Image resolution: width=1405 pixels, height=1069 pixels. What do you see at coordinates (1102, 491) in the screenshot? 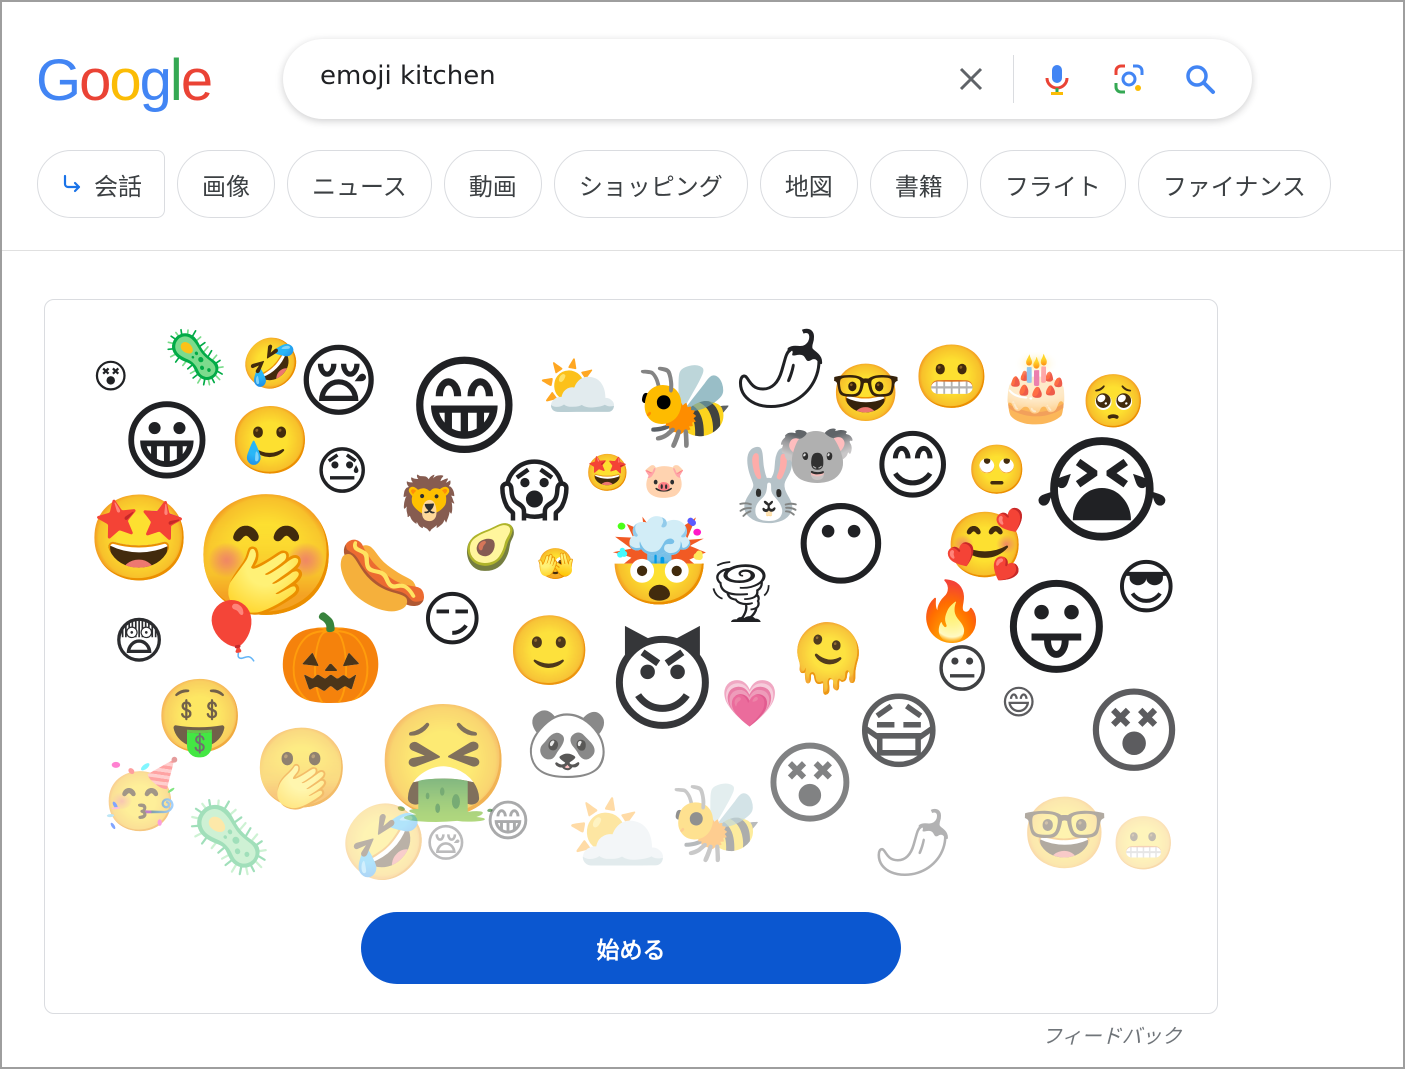
I see `crying-face-emoji: 😭` at bounding box center [1102, 491].